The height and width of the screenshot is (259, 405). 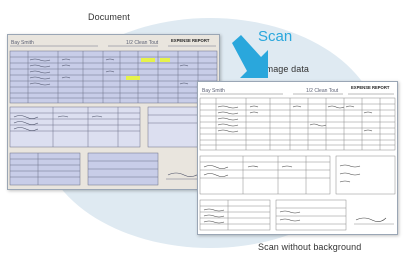 What do you see at coordinates (310, 247) in the screenshot?
I see `scan-without-background-label: Scan without background` at bounding box center [310, 247].